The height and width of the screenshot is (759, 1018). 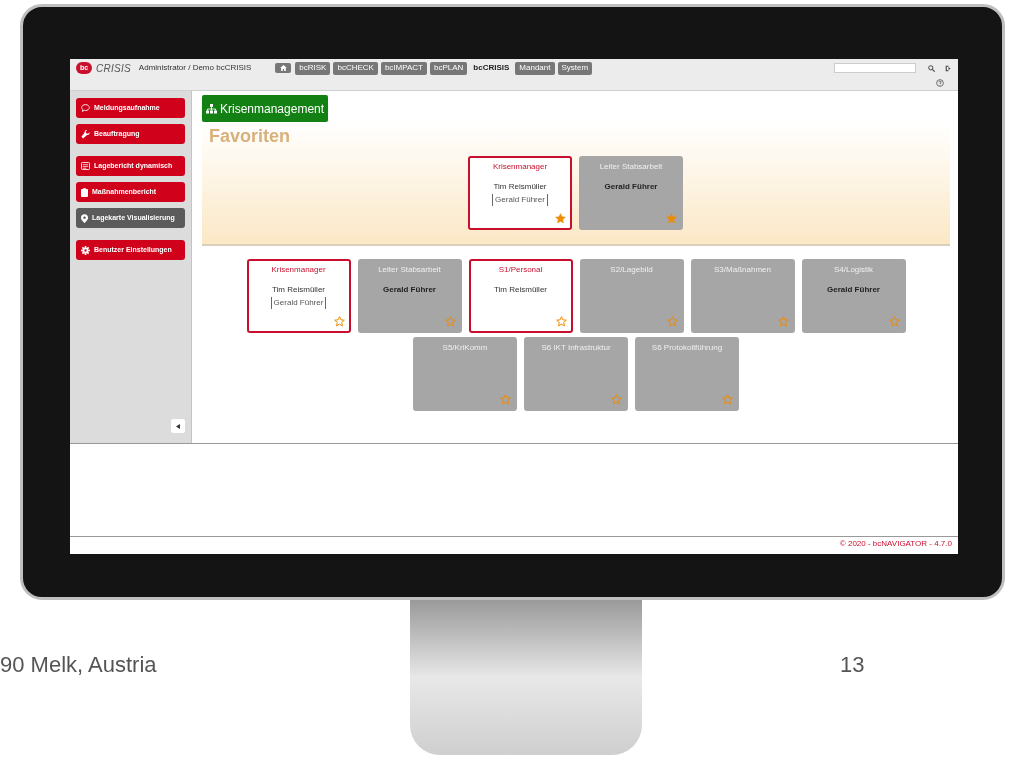 What do you see at coordinates (85, 134) in the screenshot?
I see `wrench-icon` at bounding box center [85, 134].